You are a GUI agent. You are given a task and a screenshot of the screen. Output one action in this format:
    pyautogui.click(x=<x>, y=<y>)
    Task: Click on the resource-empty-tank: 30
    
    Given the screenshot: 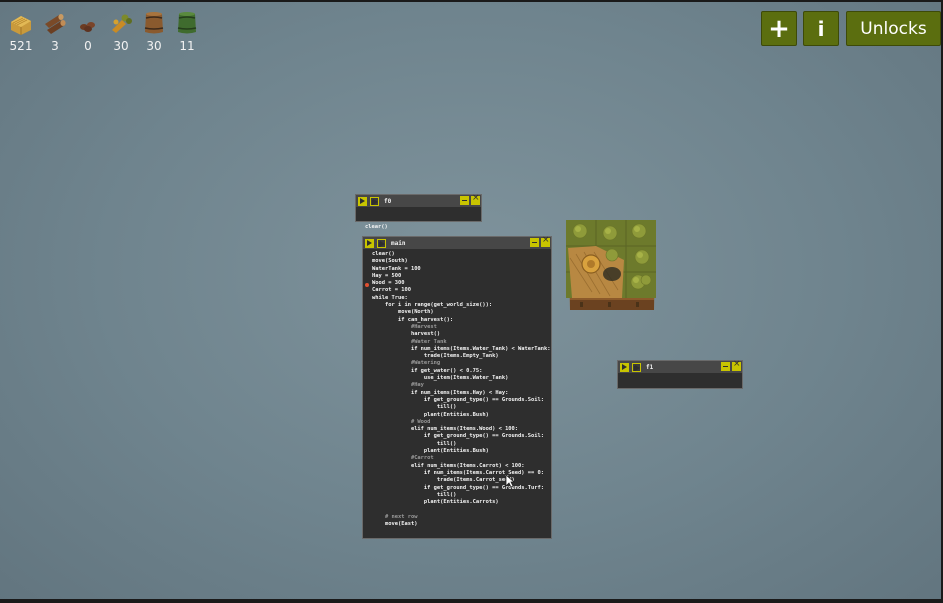 What is the action you would take?
    pyautogui.click(x=154, y=31)
    